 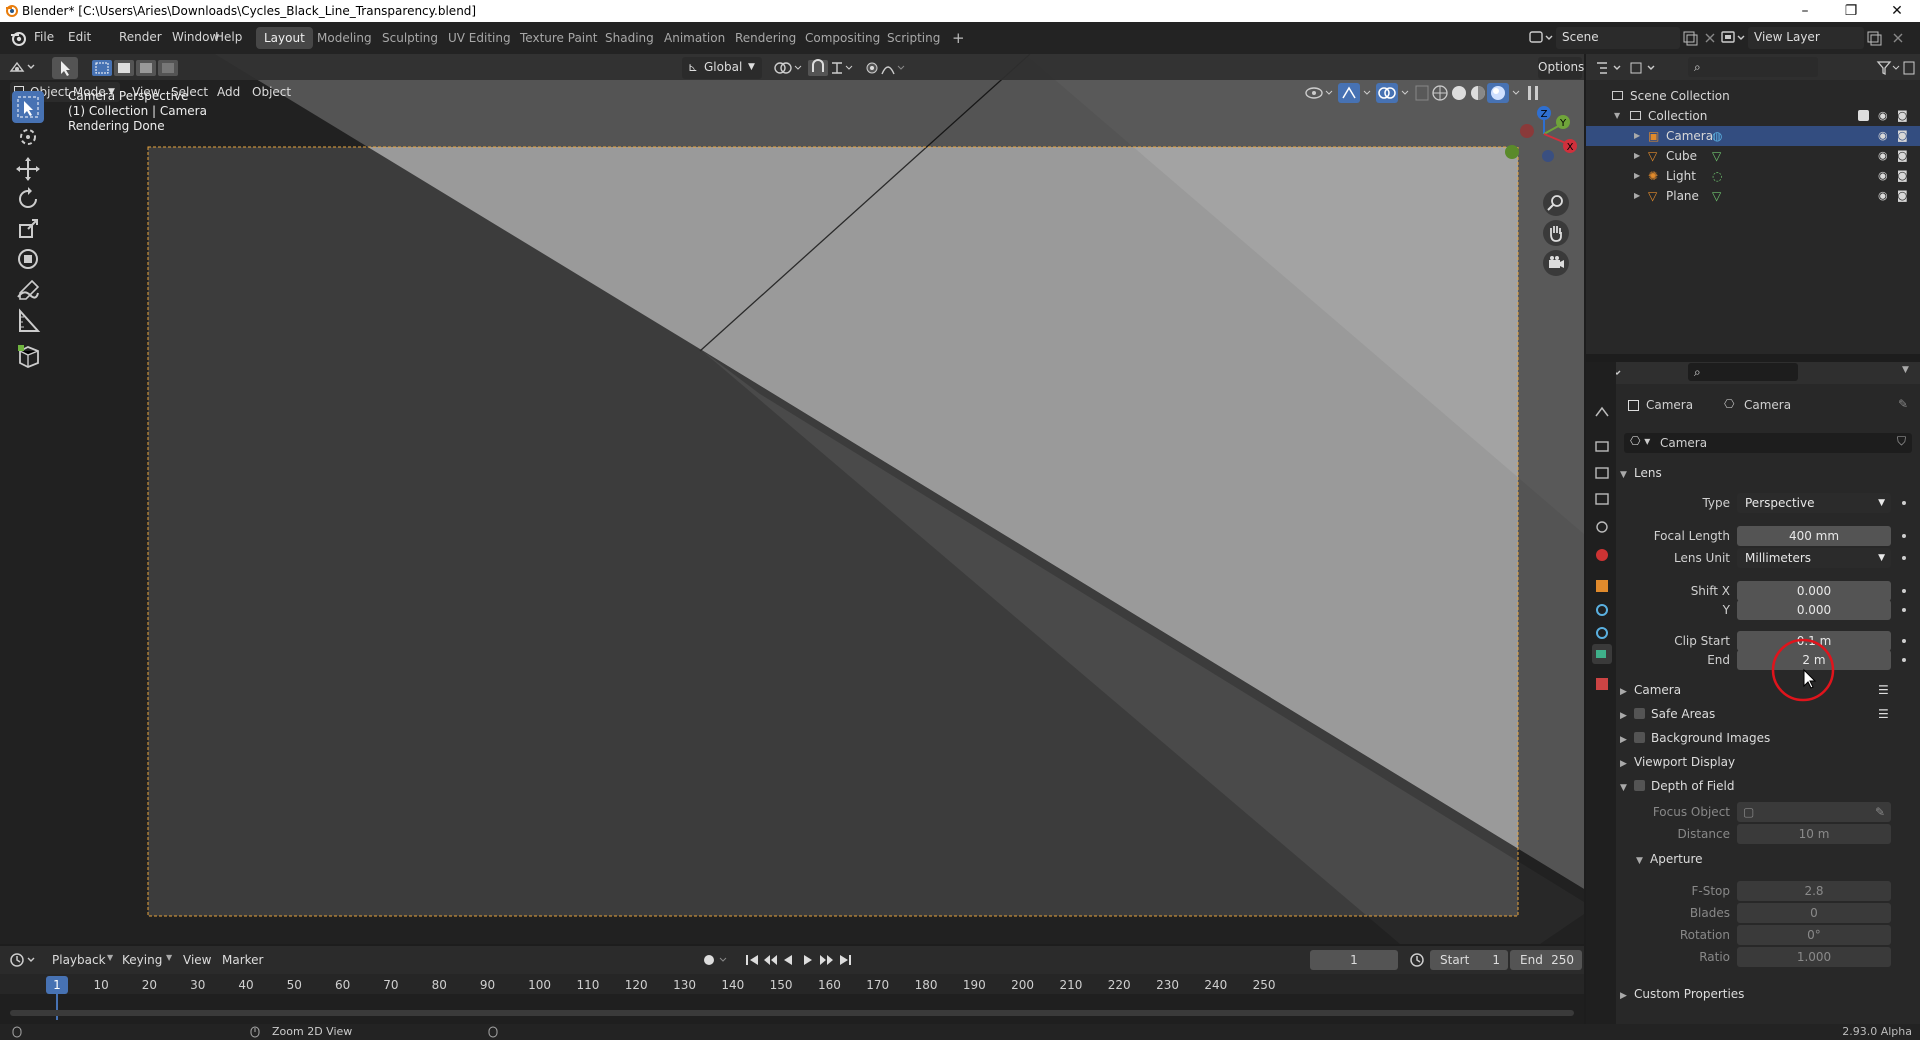 I want to click on start-frame-field: Start 1, so click(x=1469, y=960).